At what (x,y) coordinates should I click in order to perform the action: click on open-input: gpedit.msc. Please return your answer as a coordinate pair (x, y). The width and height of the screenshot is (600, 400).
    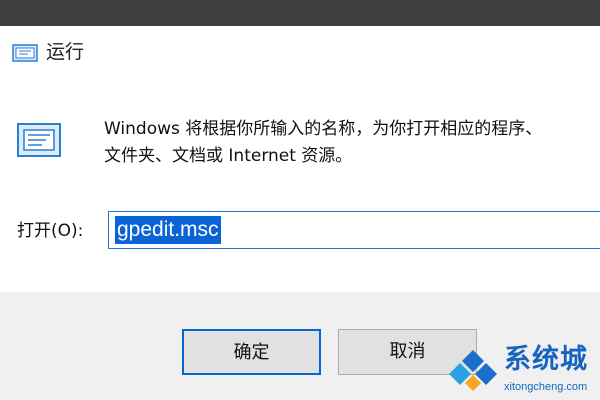
    Looking at the image, I should click on (354, 230).